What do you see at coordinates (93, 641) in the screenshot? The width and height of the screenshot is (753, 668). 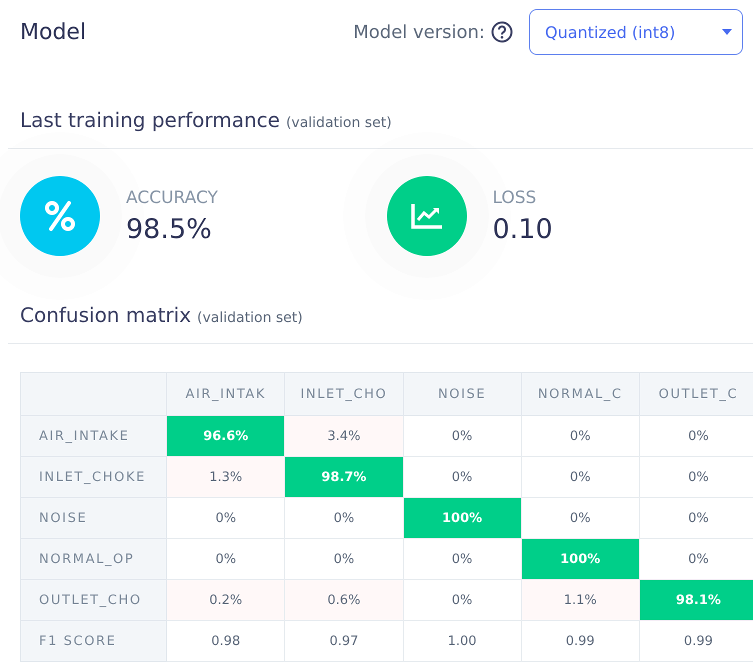 I see `row-header: F1 SCORE` at bounding box center [93, 641].